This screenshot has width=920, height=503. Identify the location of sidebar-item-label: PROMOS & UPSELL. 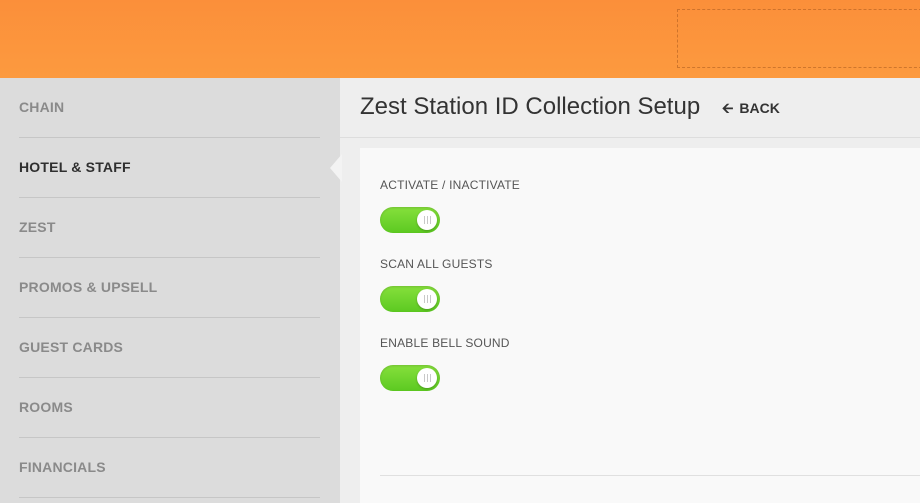
(88, 287).